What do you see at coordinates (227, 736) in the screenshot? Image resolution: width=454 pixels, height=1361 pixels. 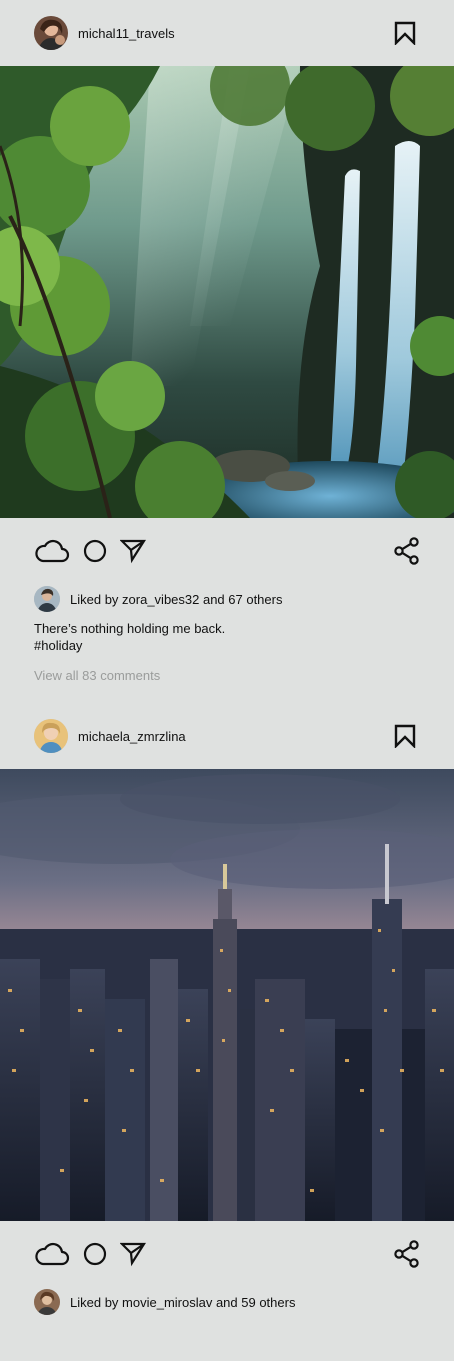 I see `post-header: michaela_zmrzlina` at bounding box center [227, 736].